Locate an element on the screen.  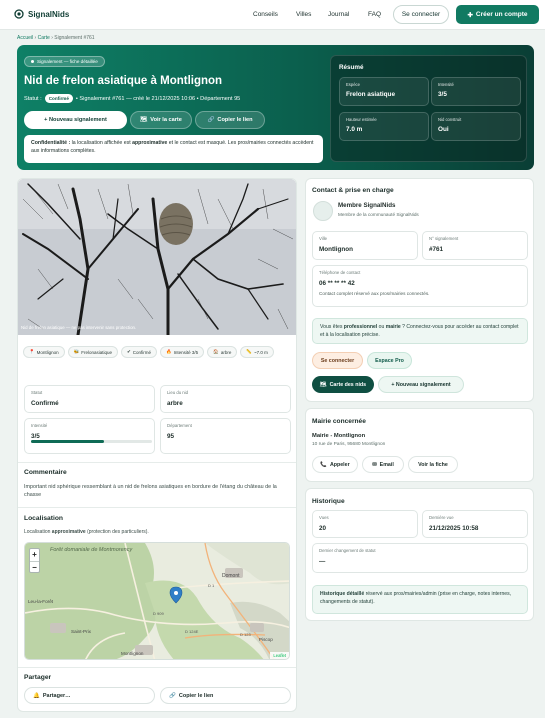
field-label: Dernier changement de statut is located at coordinates (347, 550).